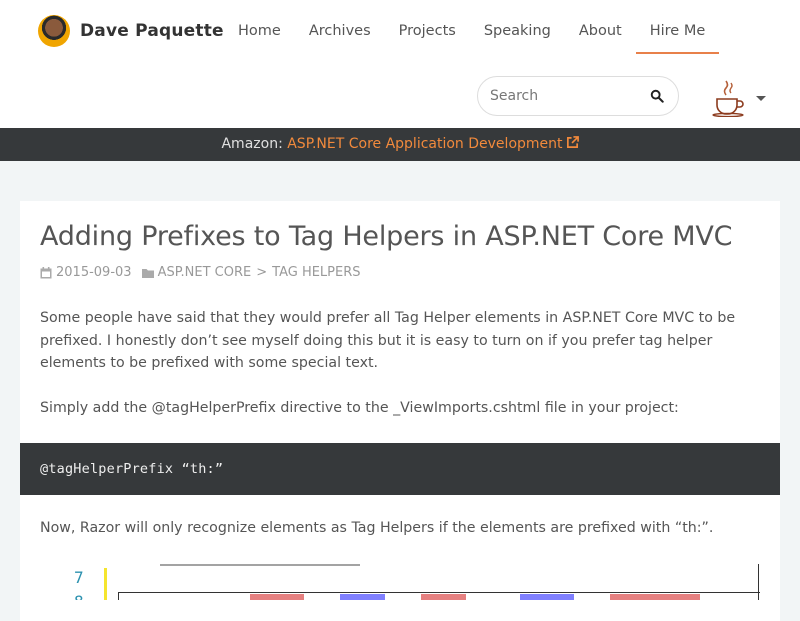 The width and height of the screenshot is (800, 621). Describe the element at coordinates (400, 469) in the screenshot. I see `code-block: @tagHelperPrefix “th:”` at that location.